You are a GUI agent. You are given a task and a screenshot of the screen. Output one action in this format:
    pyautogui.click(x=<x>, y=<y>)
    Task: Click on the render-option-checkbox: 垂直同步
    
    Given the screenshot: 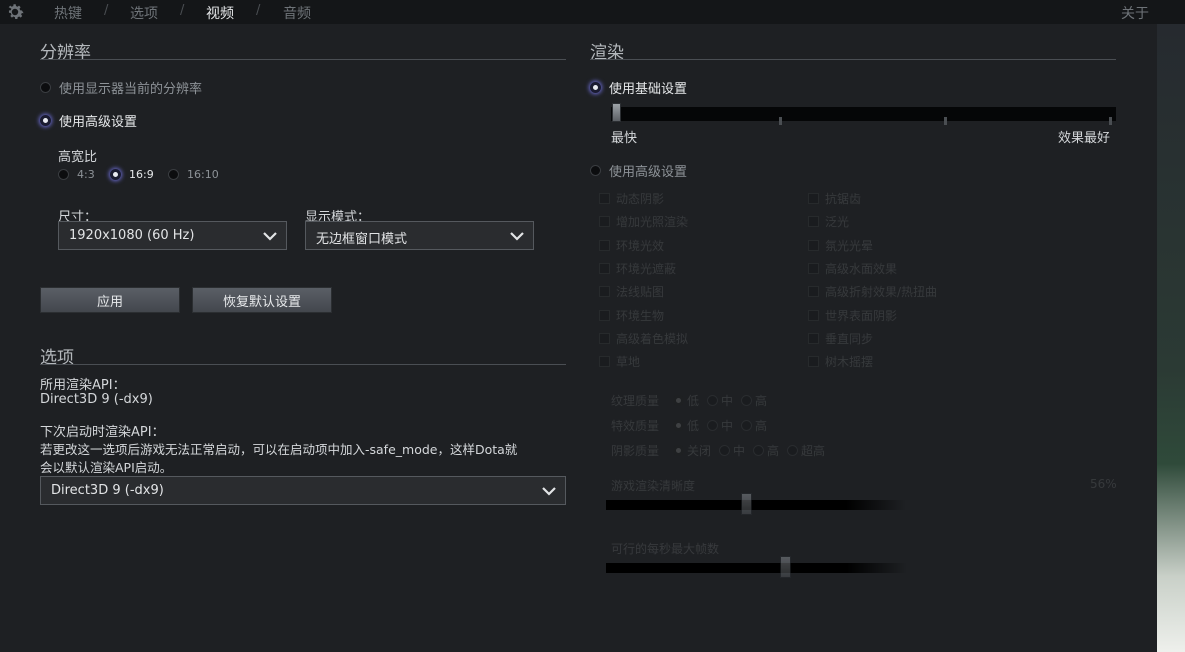 What is the action you would take?
    pyautogui.click(x=840, y=338)
    